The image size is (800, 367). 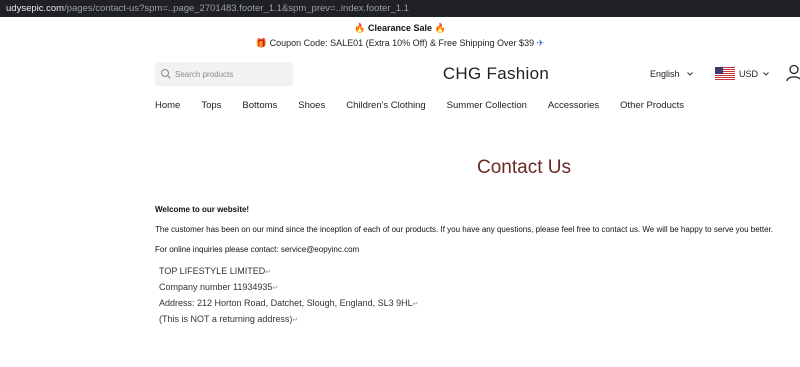 I want to click on search-input, so click(x=231, y=74).